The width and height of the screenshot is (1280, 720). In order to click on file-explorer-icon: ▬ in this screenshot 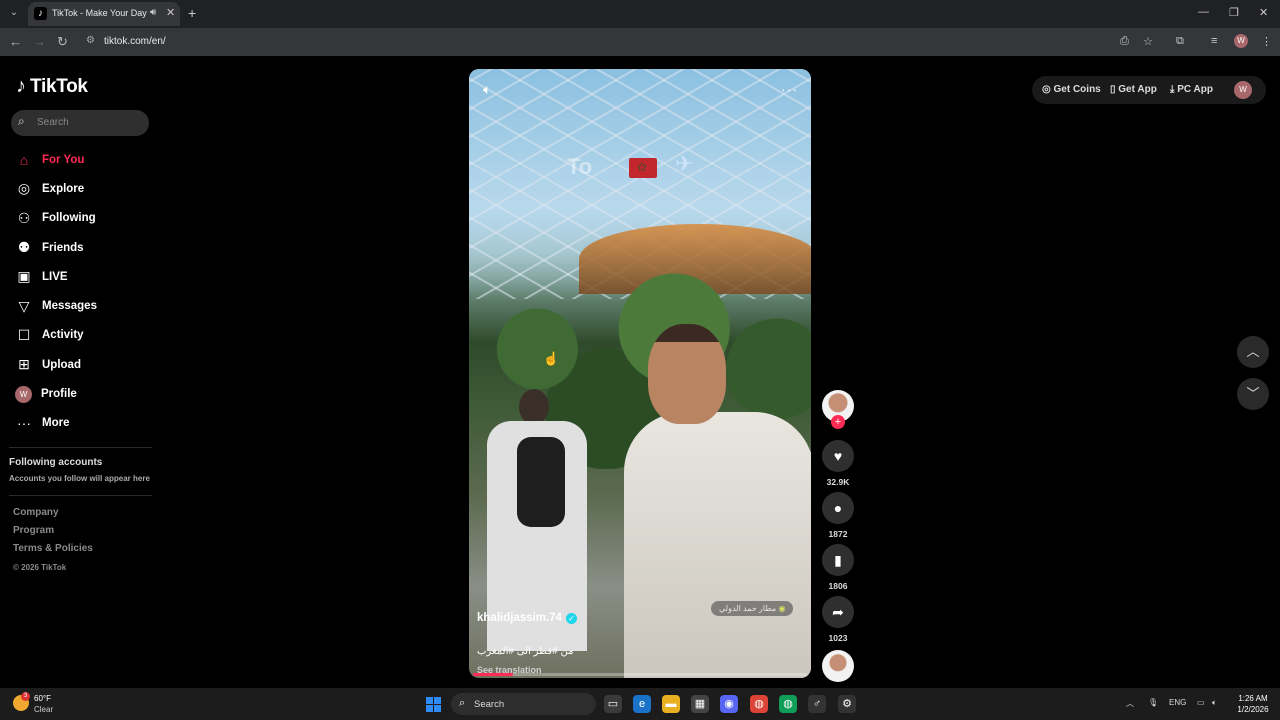, I will do `click(671, 704)`.